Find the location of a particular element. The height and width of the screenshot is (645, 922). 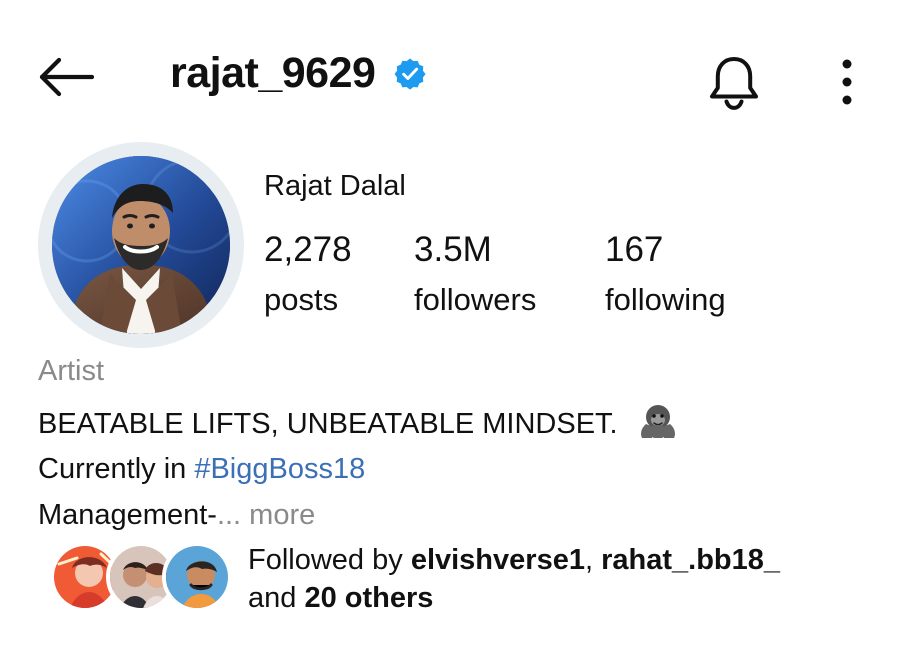

followed-by-and: and is located at coordinates (276, 597).